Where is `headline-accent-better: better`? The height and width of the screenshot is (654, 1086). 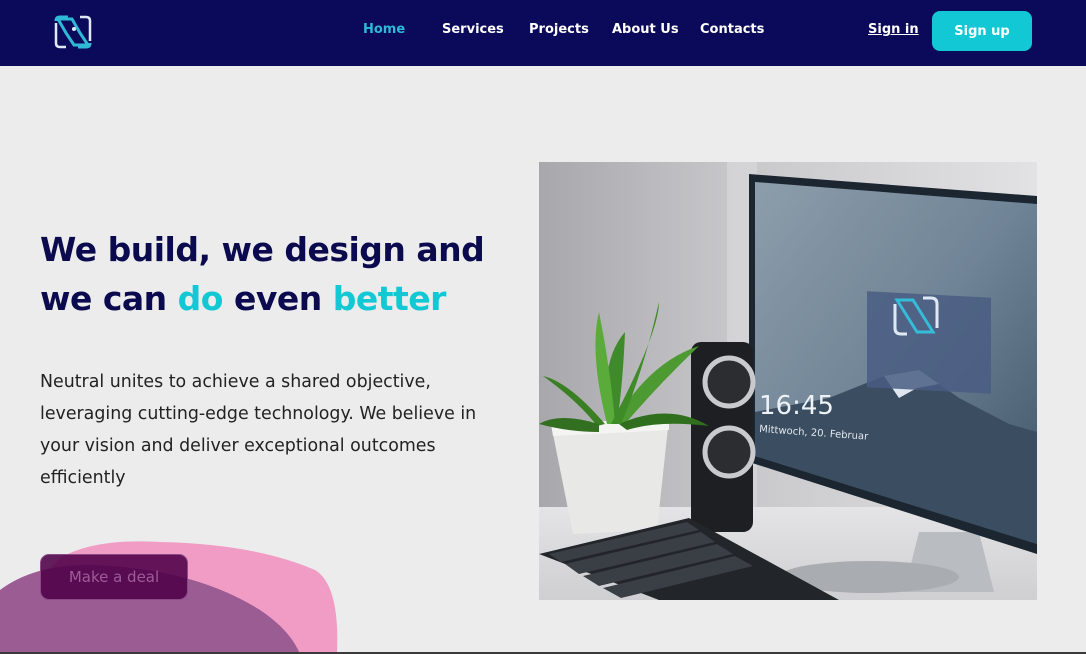
headline-accent-better: better is located at coordinates (389, 298).